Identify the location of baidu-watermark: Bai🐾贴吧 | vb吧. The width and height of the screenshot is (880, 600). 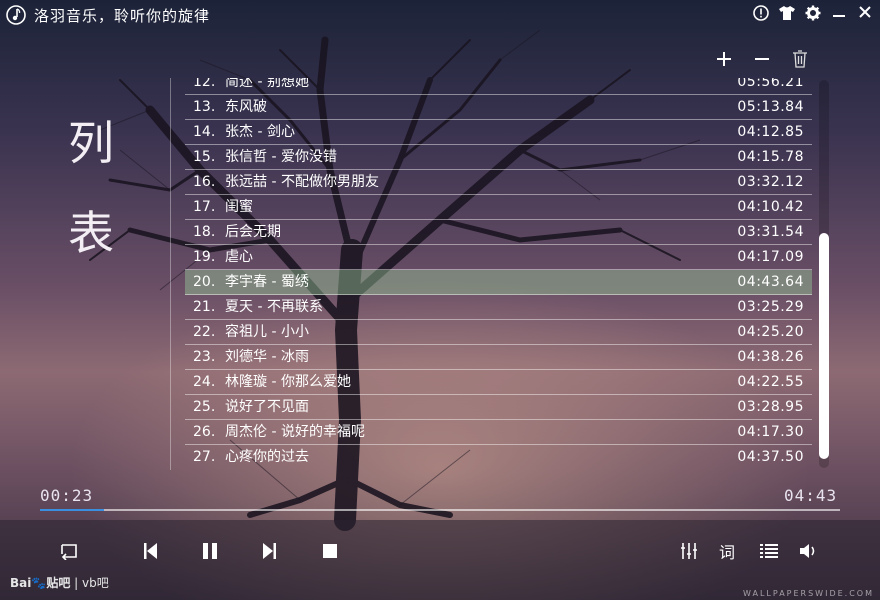
(59, 582).